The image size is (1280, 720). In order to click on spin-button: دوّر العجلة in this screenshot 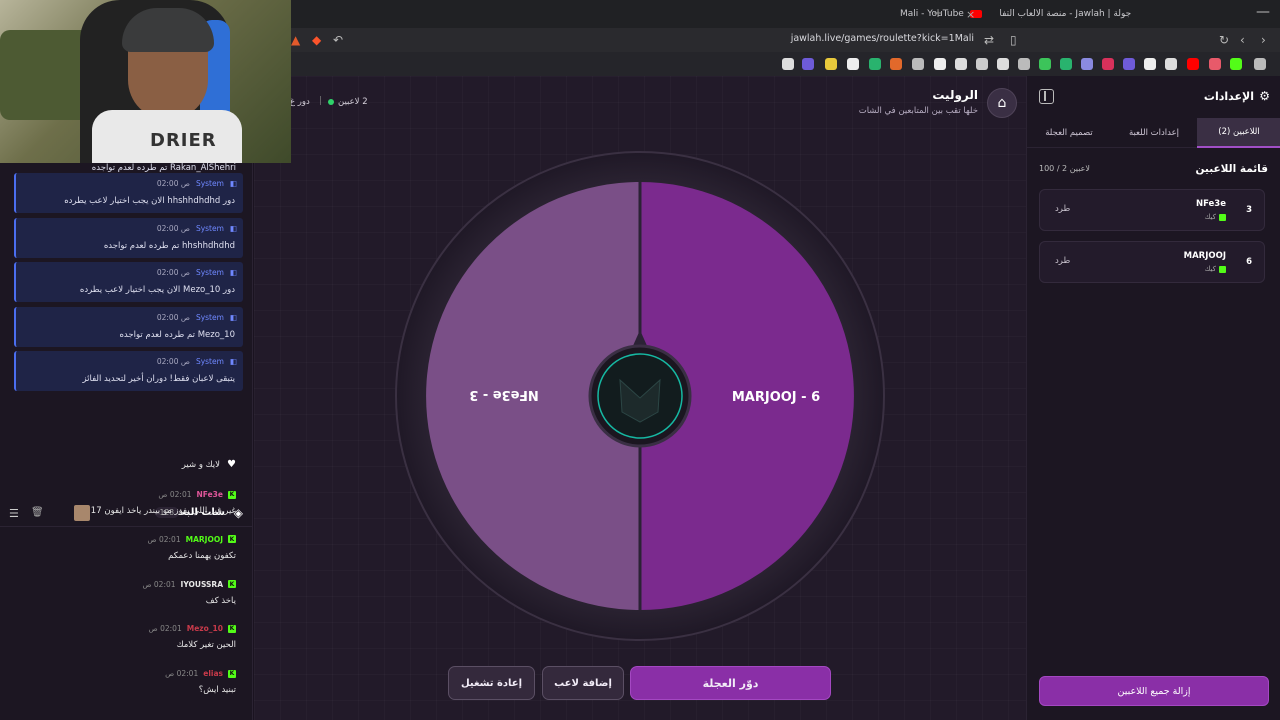, I will do `click(730, 683)`.